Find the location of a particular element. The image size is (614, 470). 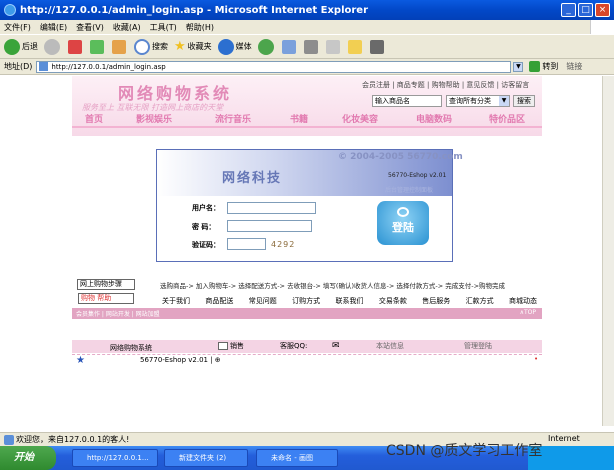

home-button is located at coordinates (120, 46).